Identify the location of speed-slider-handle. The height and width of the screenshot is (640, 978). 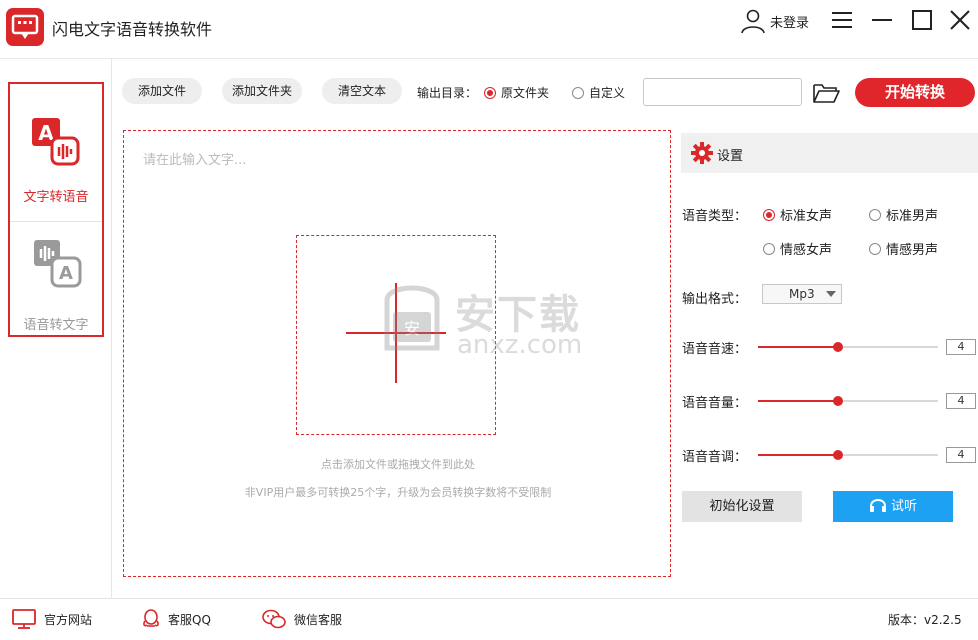
(837, 347).